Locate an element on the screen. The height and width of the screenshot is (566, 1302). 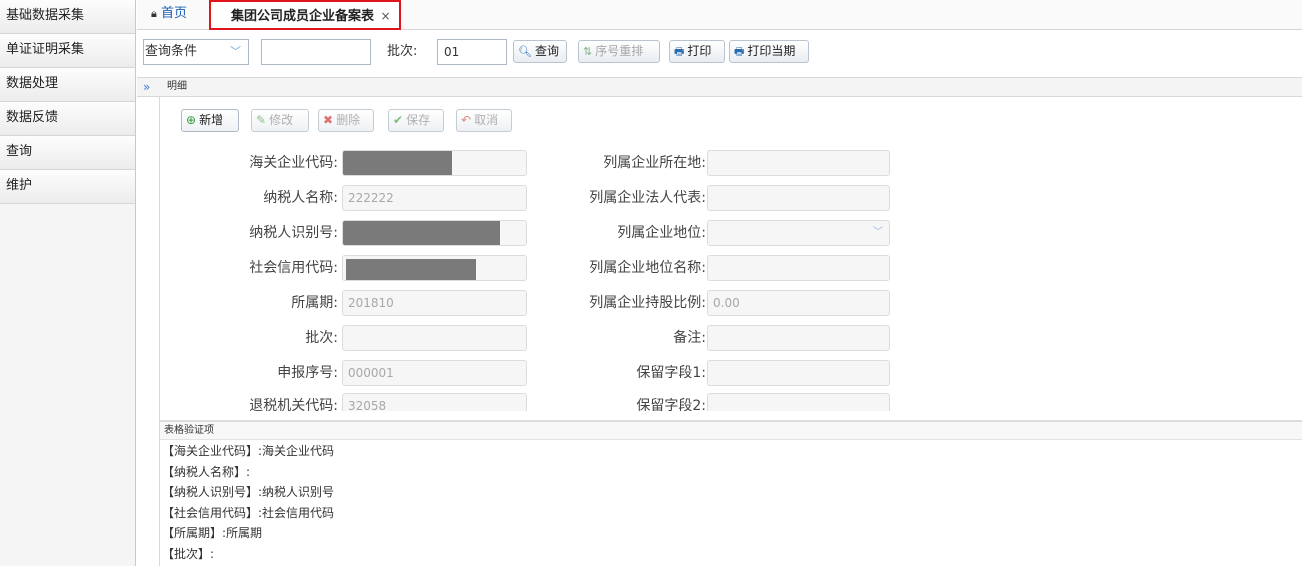
cancel-button-label: 取消 is located at coordinates (486, 120).